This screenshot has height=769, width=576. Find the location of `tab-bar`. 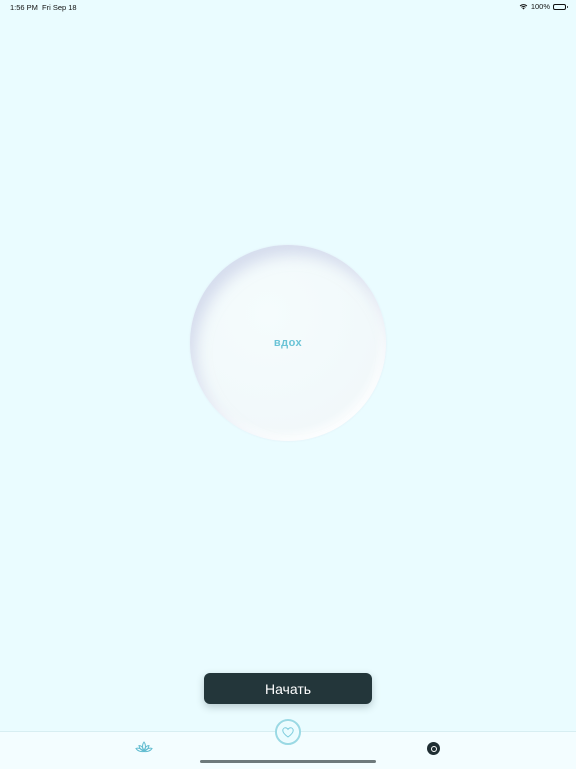

tab-bar is located at coordinates (288, 744).